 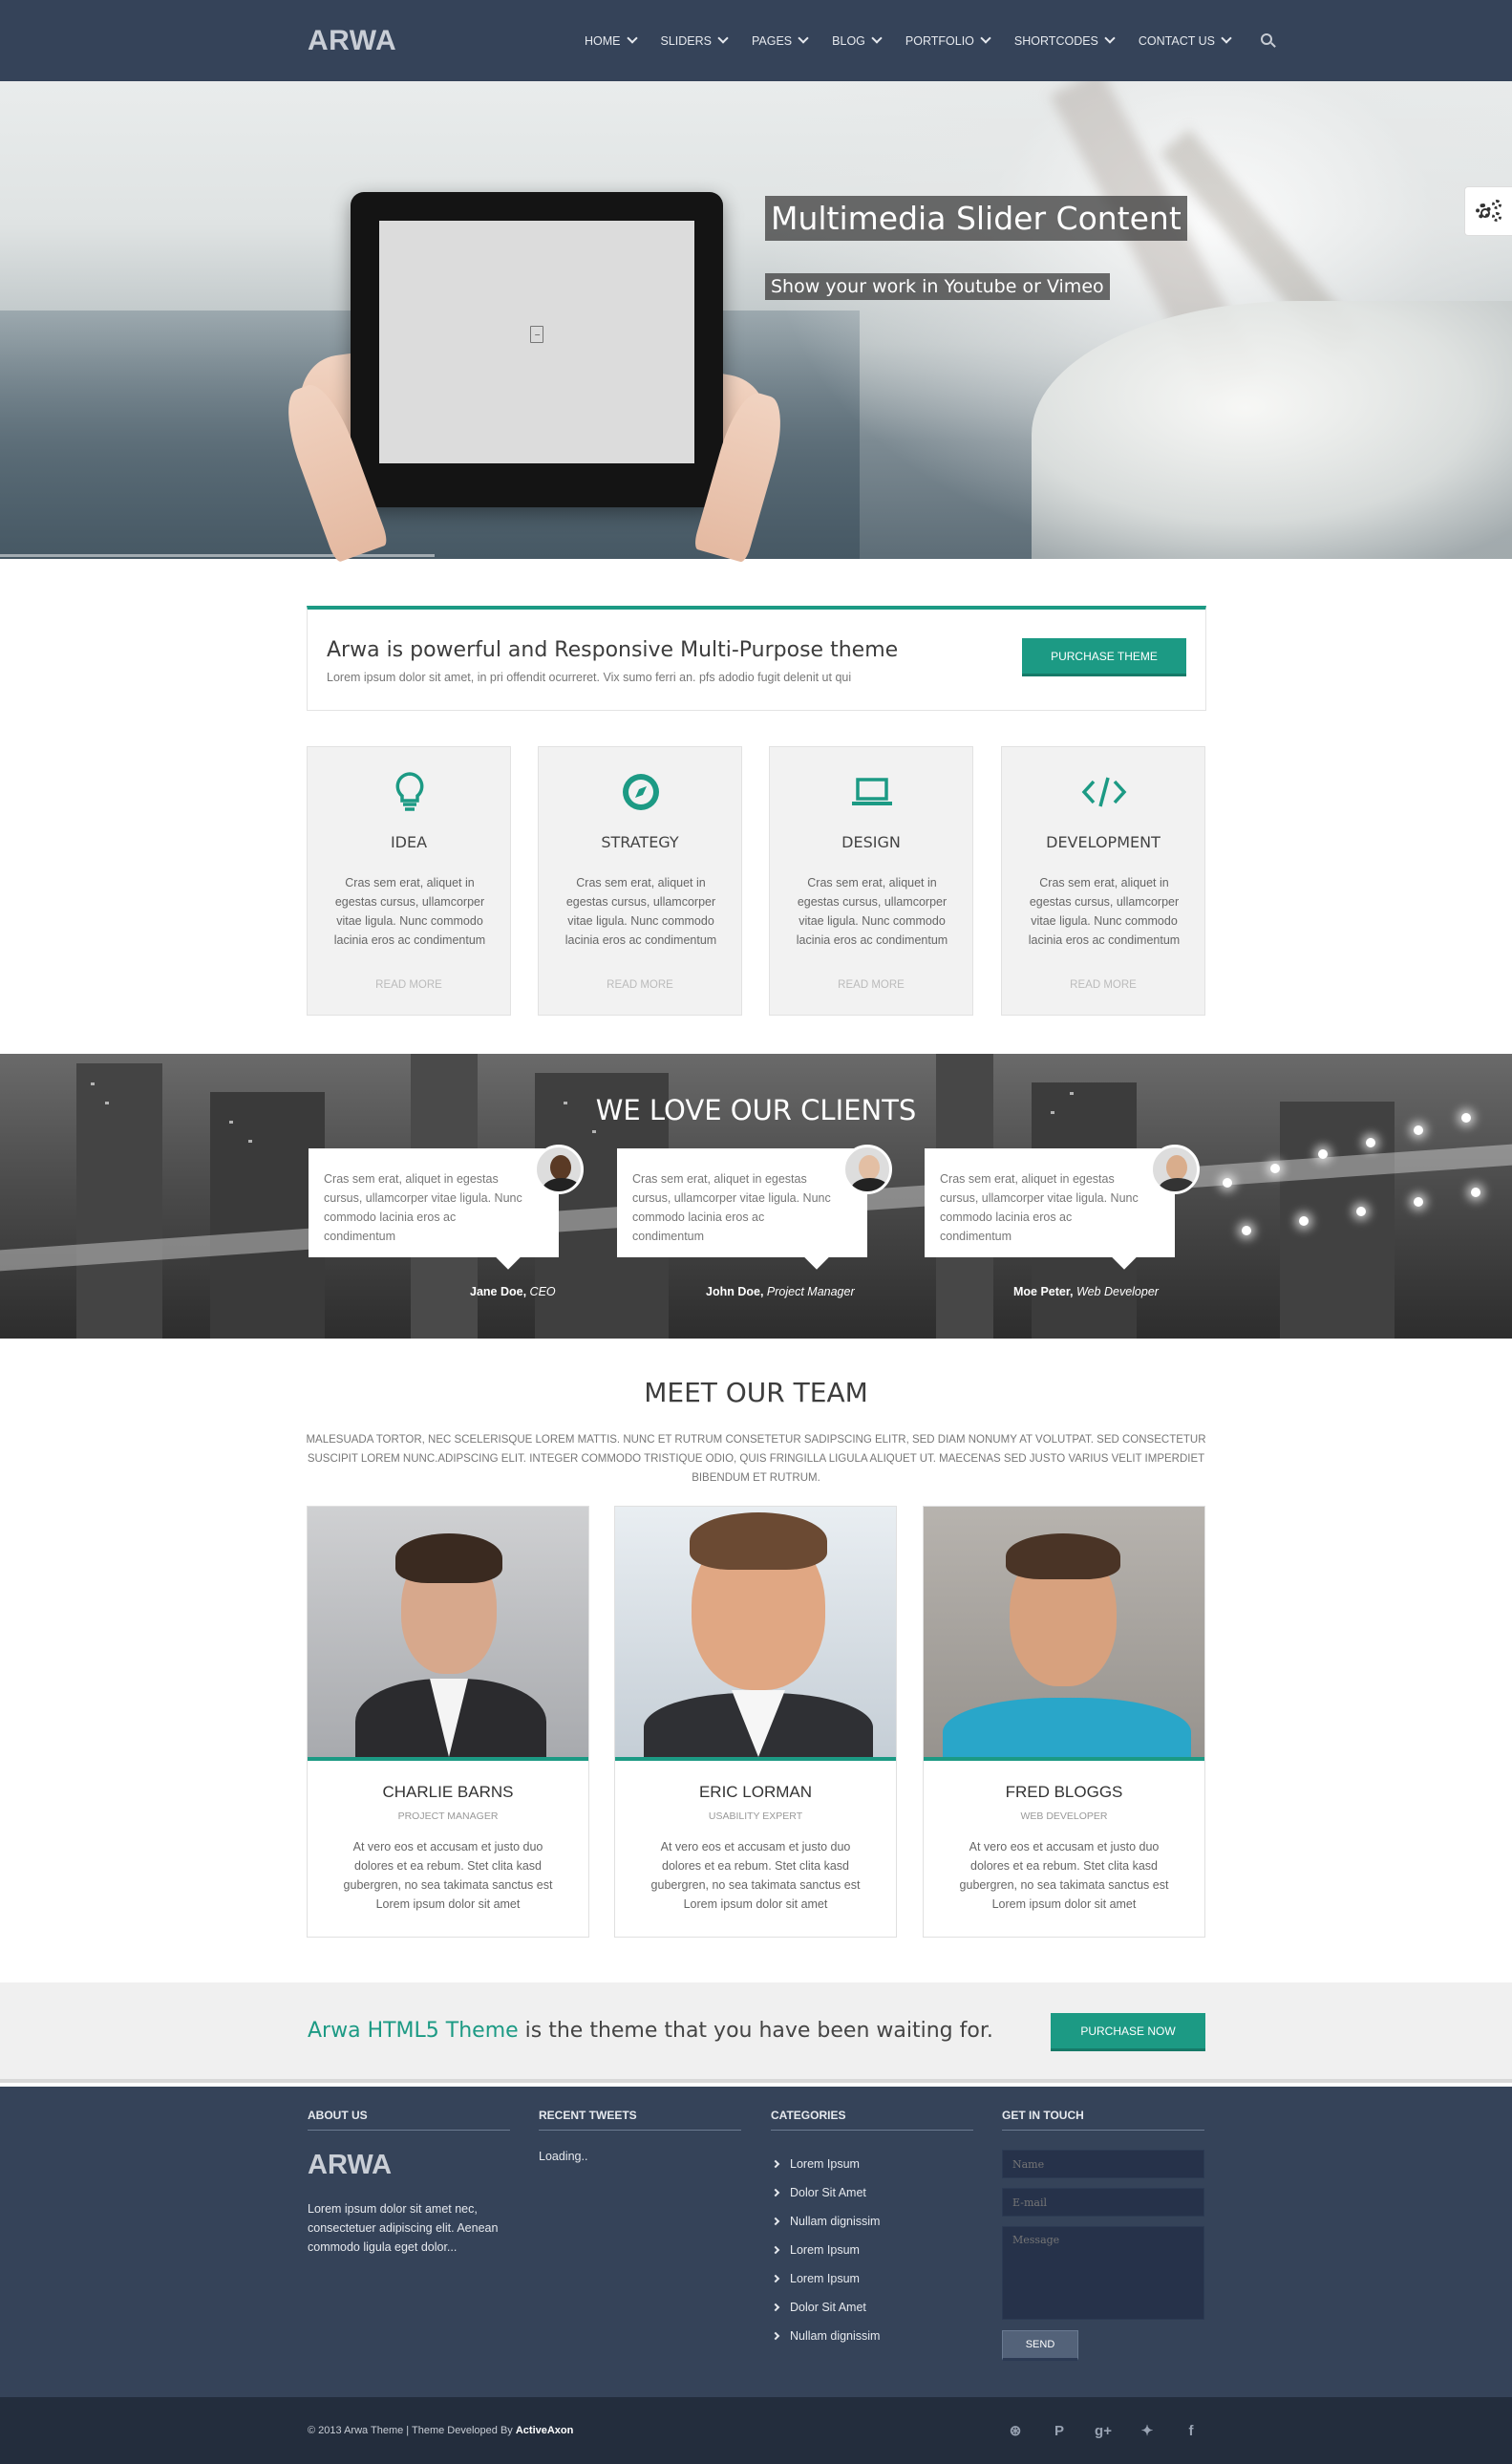 What do you see at coordinates (545, 2430) in the screenshot?
I see `developer-link: ActiveAxon` at bounding box center [545, 2430].